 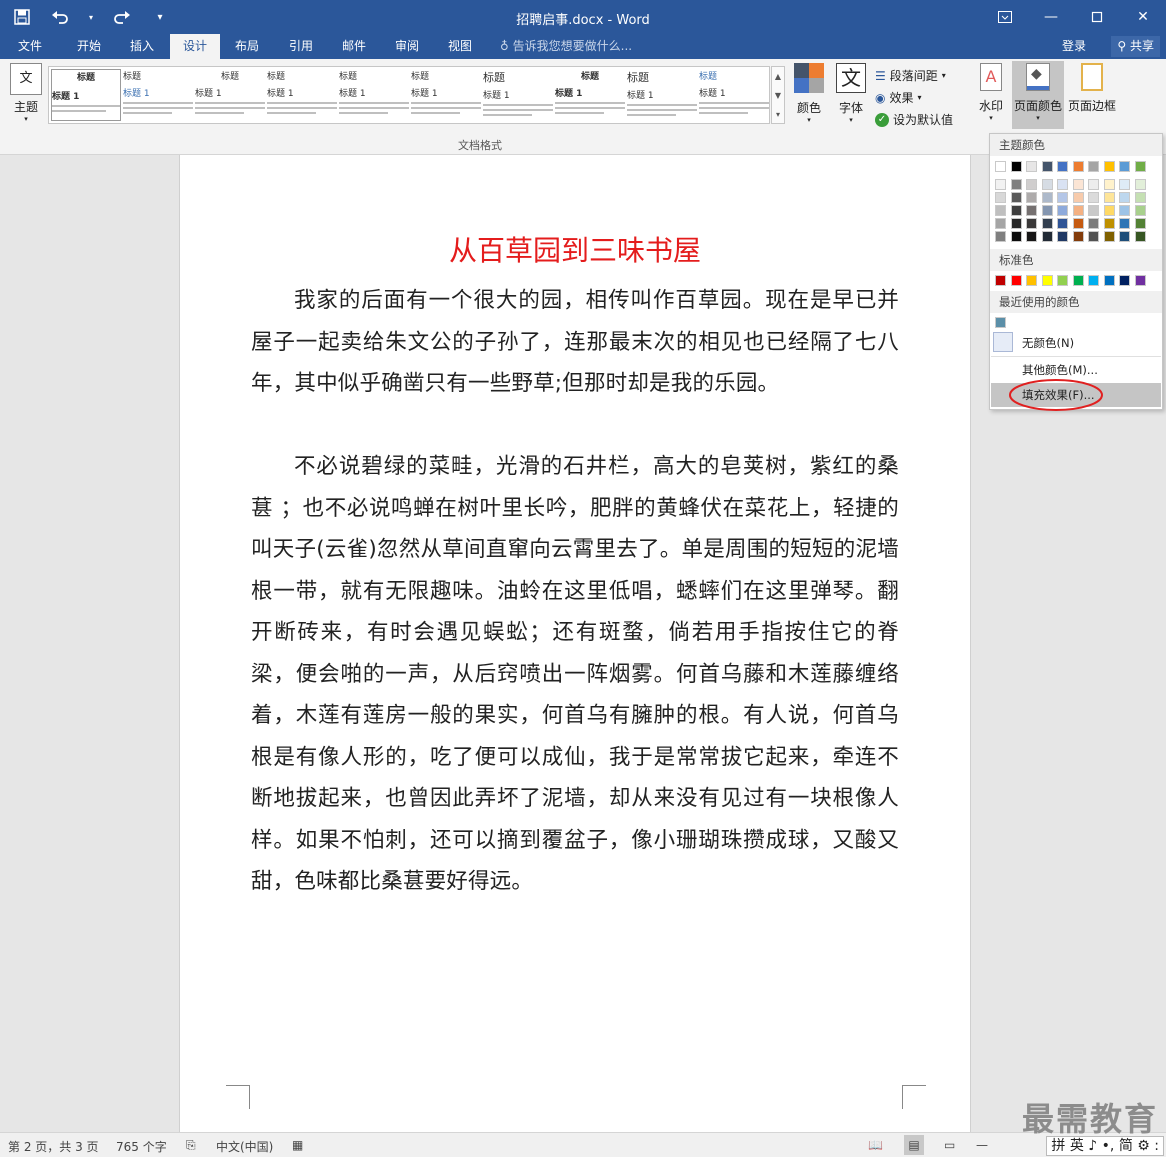 What do you see at coordinates (247, 46) in the screenshot?
I see `tab-layout: 布局` at bounding box center [247, 46].